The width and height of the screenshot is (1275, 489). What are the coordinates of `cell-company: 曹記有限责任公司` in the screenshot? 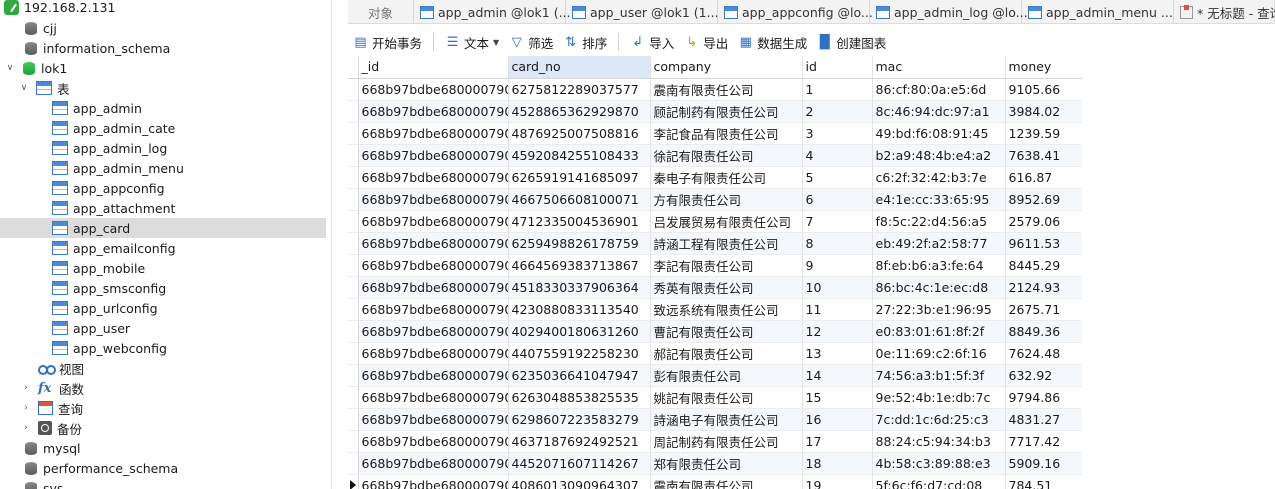 It's located at (726, 331).